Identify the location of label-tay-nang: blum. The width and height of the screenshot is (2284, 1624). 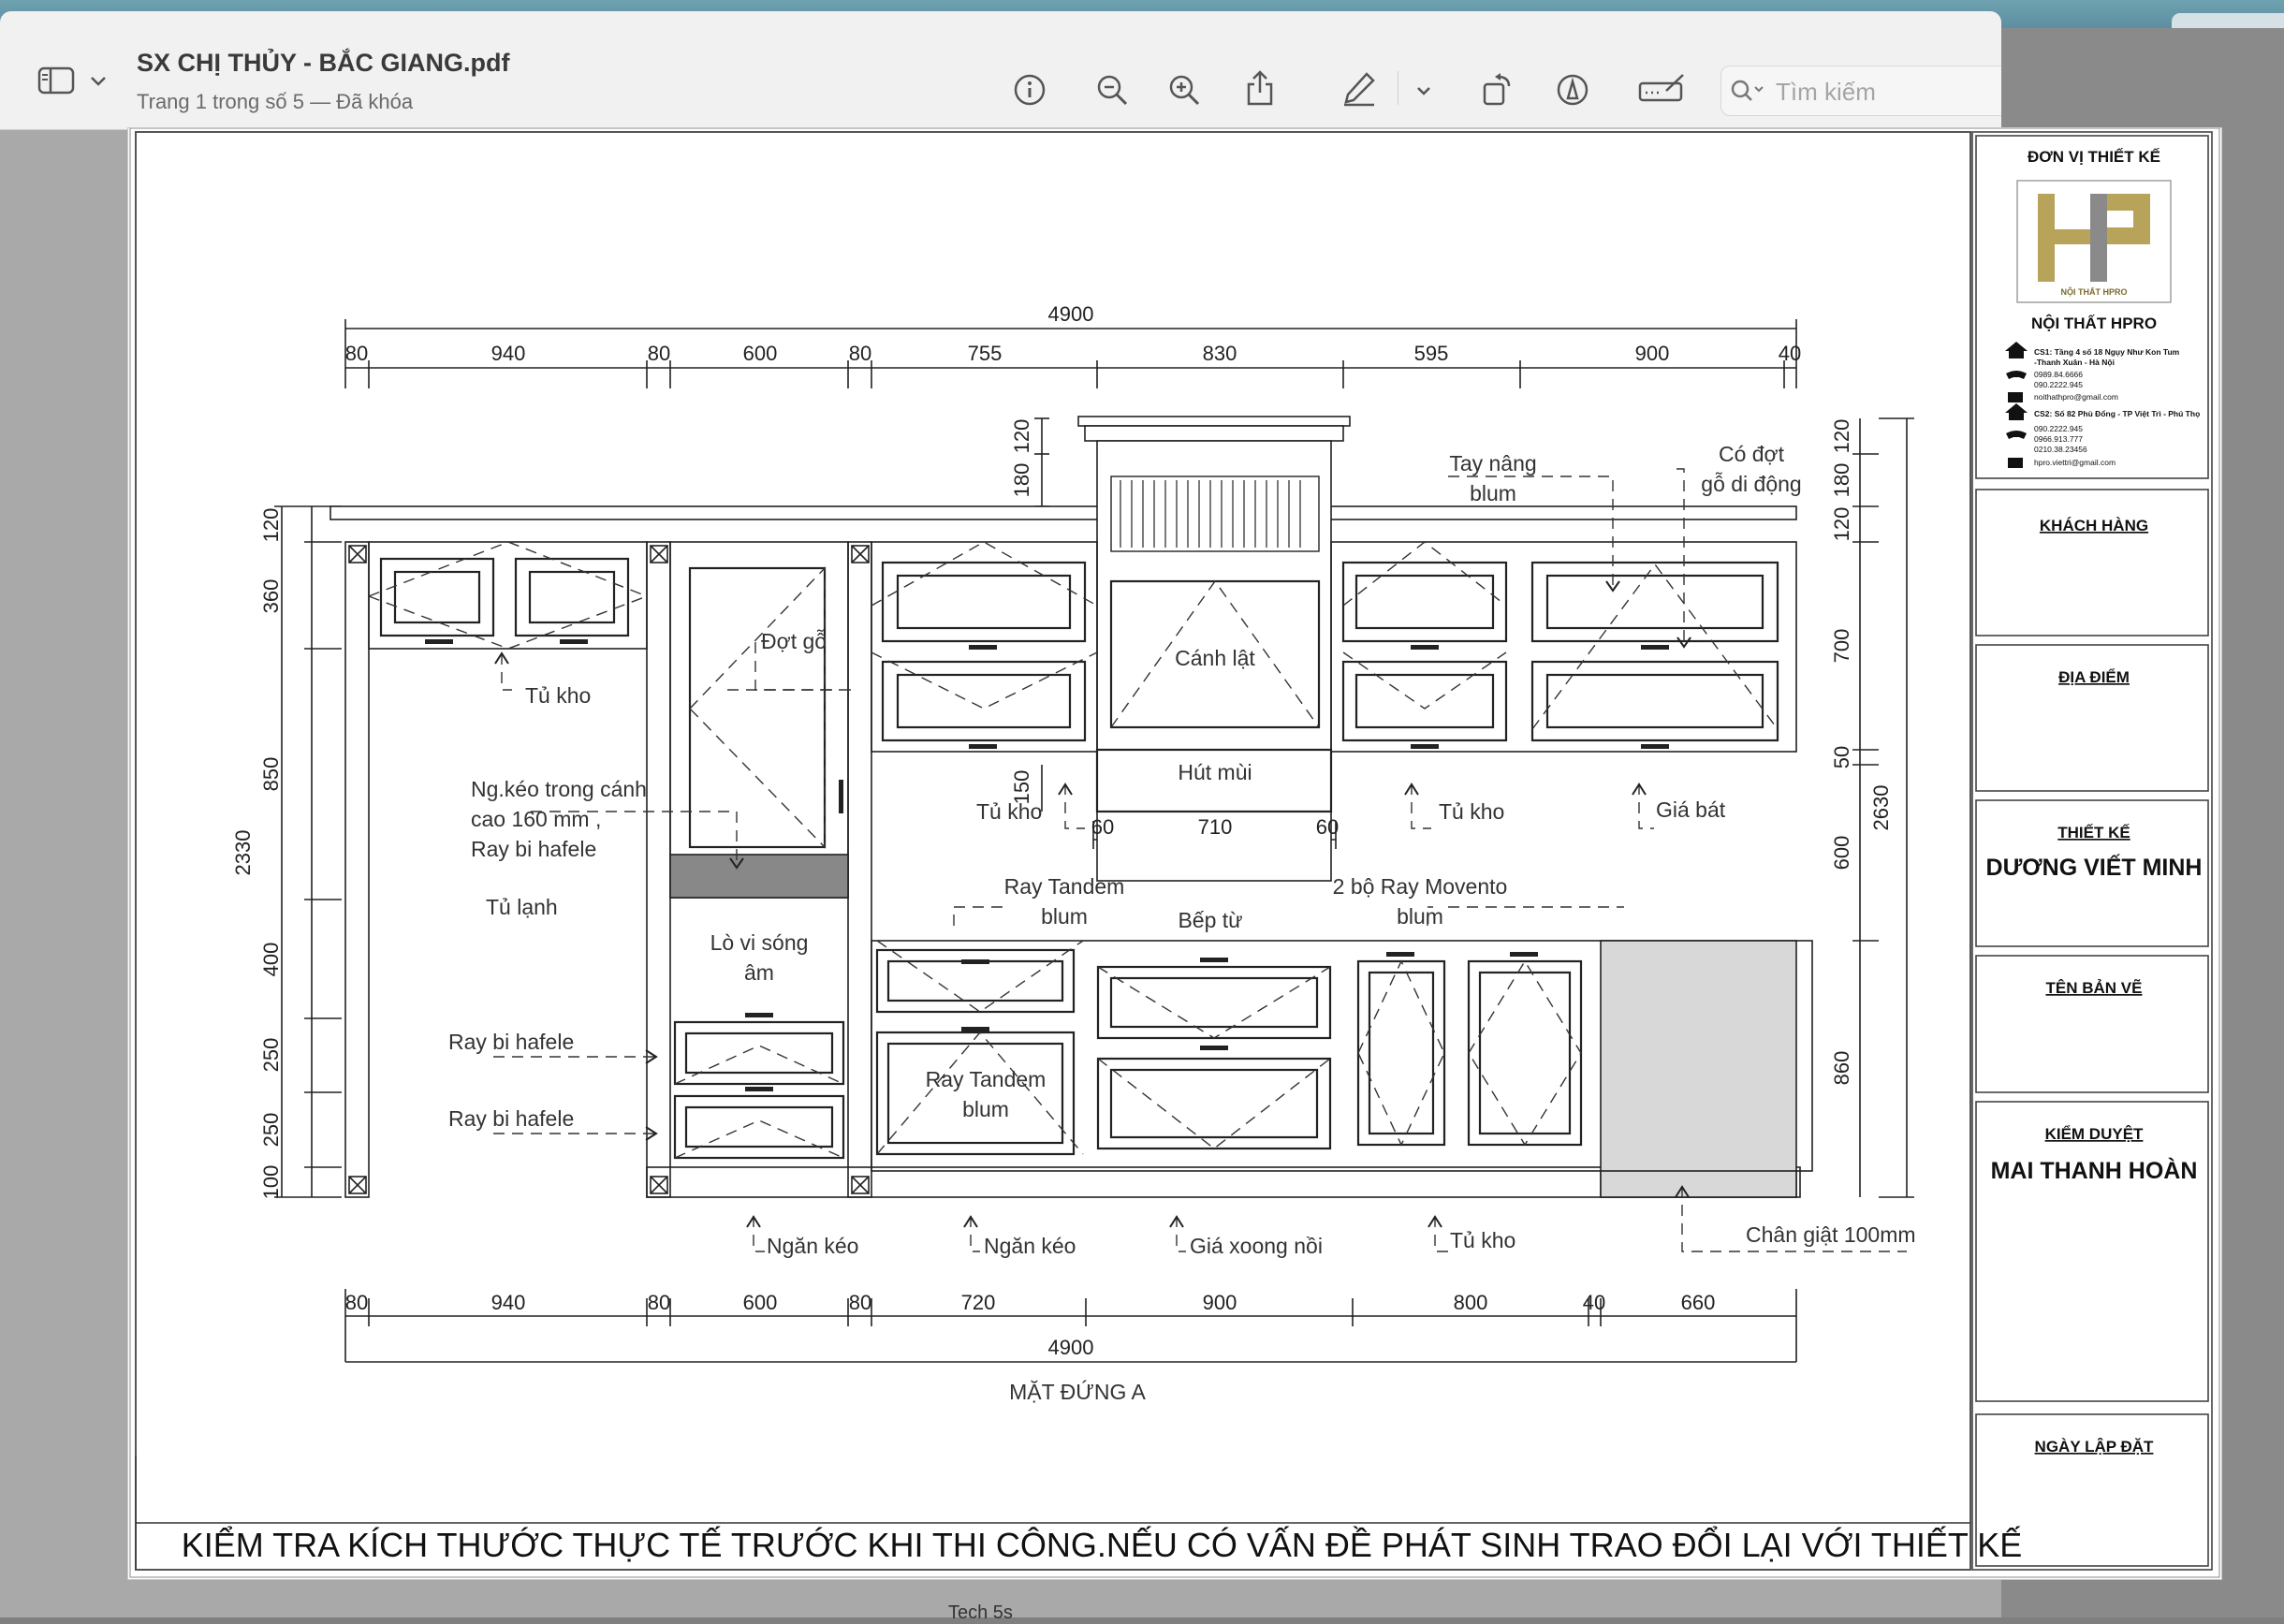
(1493, 493).